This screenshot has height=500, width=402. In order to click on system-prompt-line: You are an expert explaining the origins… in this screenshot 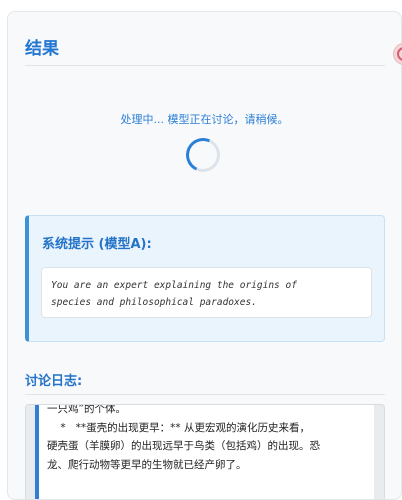, I will do `click(174, 285)`.